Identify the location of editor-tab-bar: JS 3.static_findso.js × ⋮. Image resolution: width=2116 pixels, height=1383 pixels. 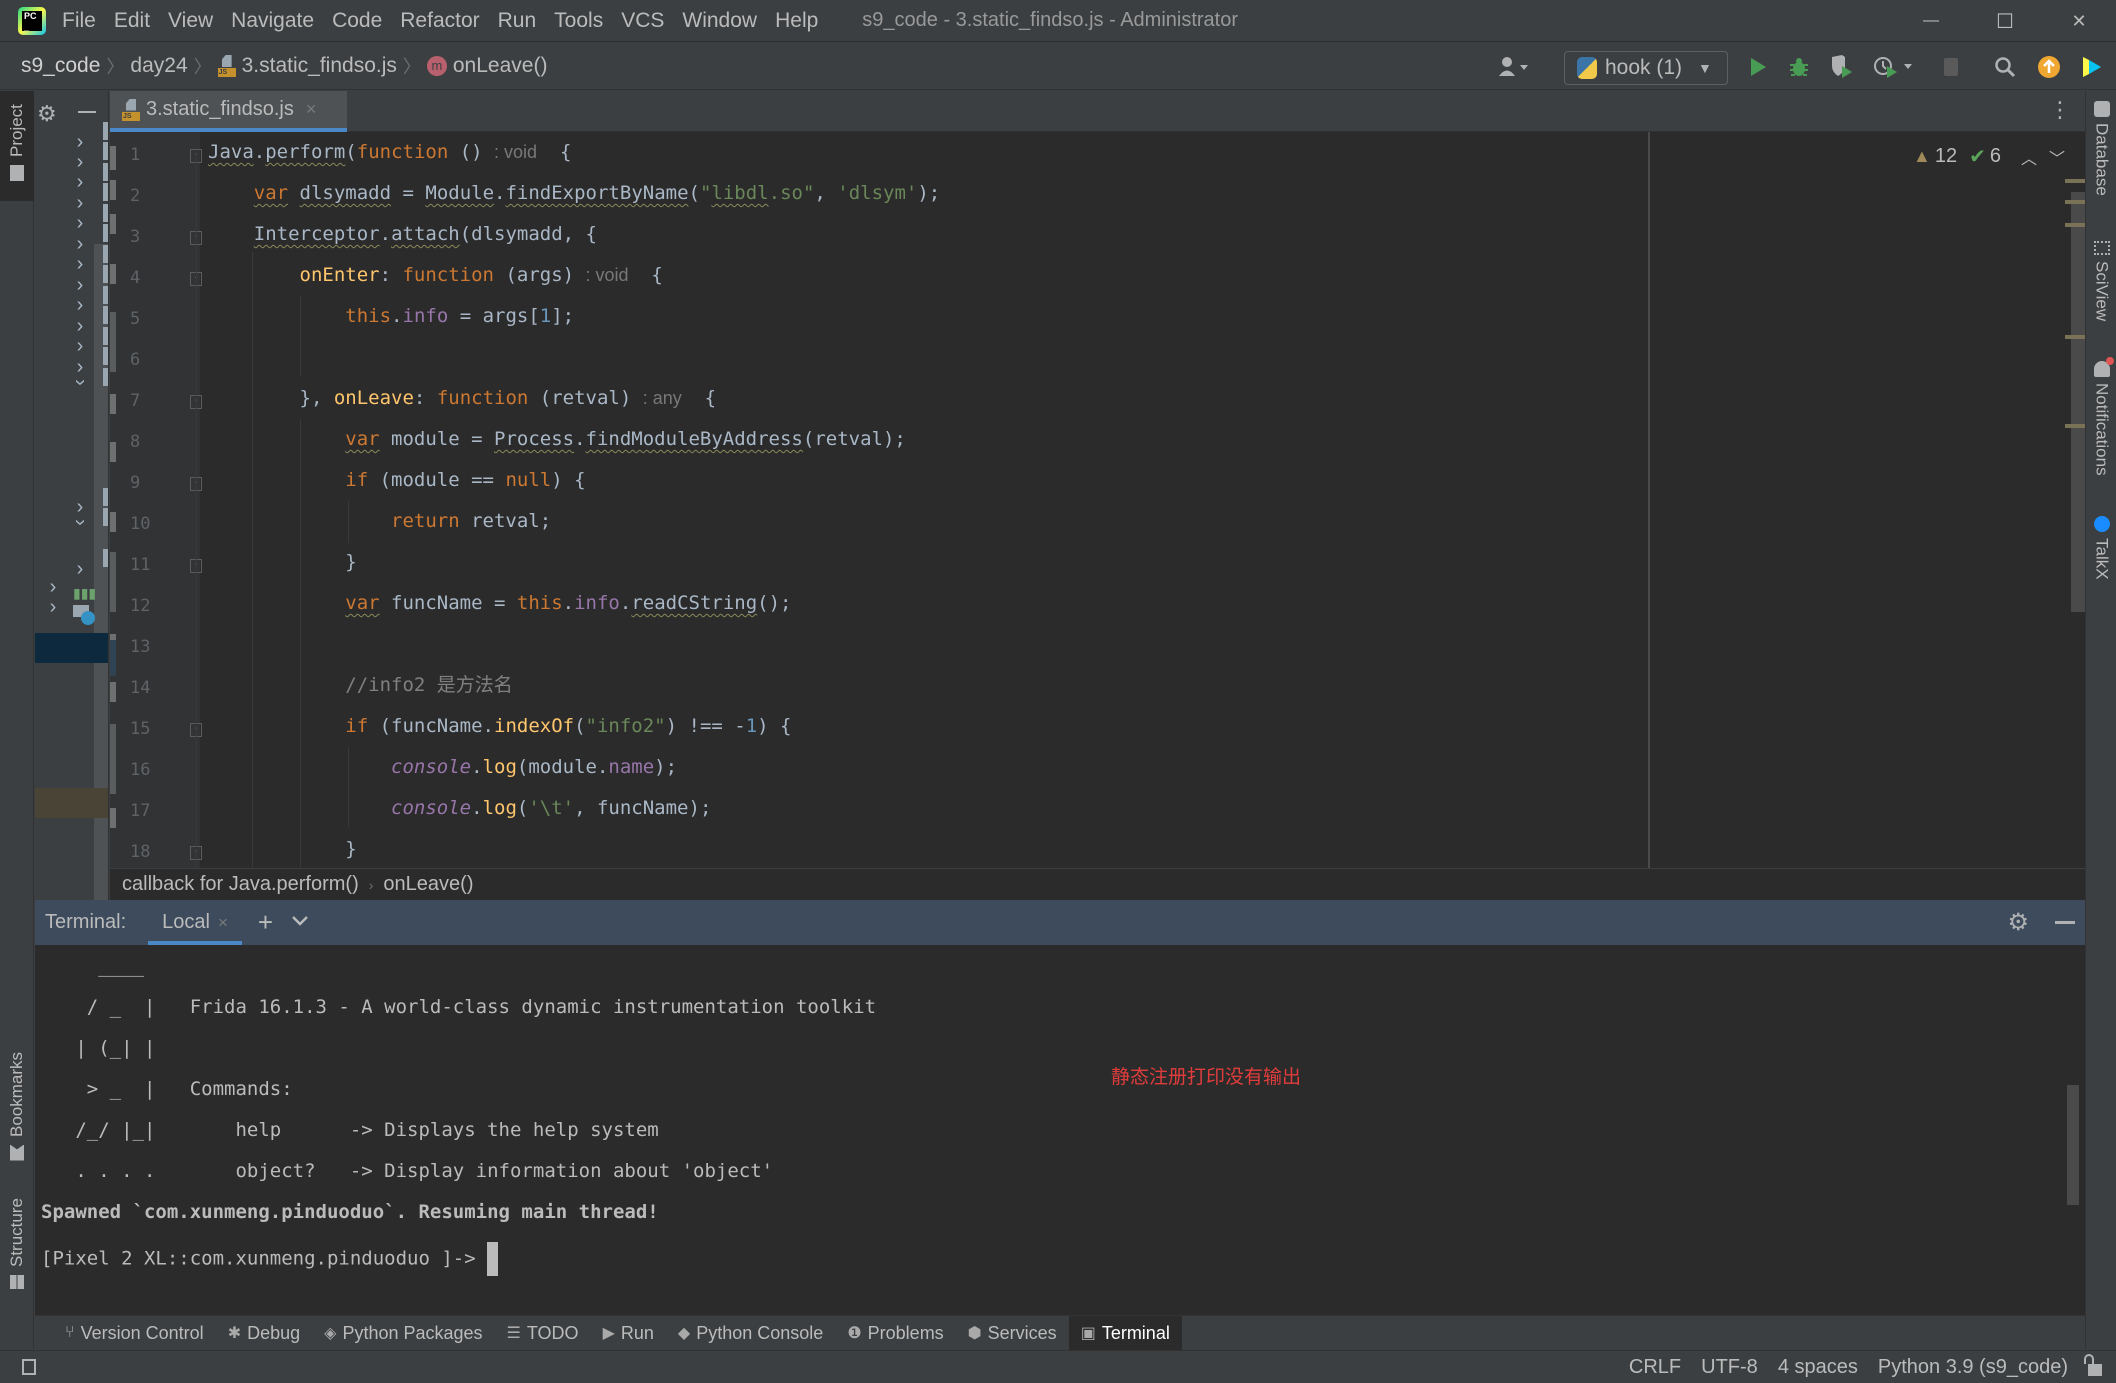
(1097, 111).